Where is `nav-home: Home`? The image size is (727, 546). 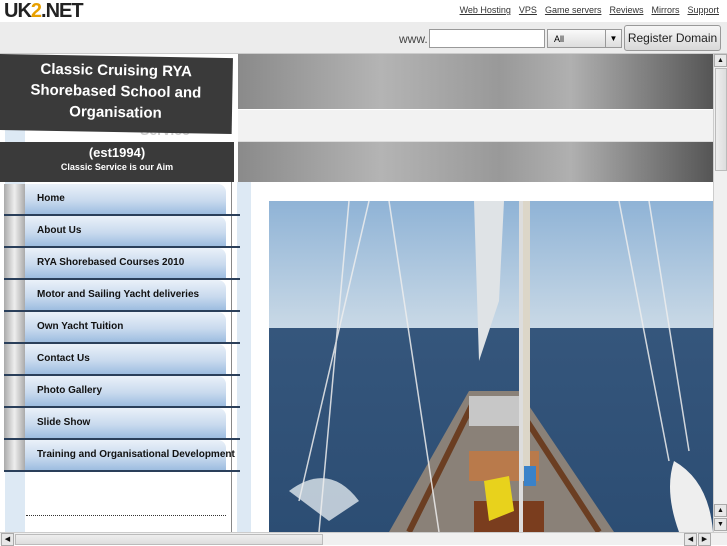 nav-home: Home is located at coordinates (122, 200).